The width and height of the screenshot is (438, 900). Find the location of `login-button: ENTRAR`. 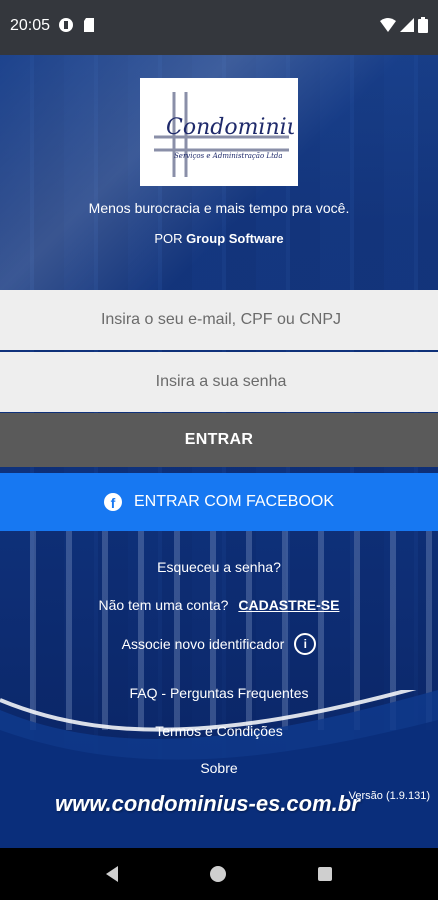

login-button: ENTRAR is located at coordinates (219, 440).